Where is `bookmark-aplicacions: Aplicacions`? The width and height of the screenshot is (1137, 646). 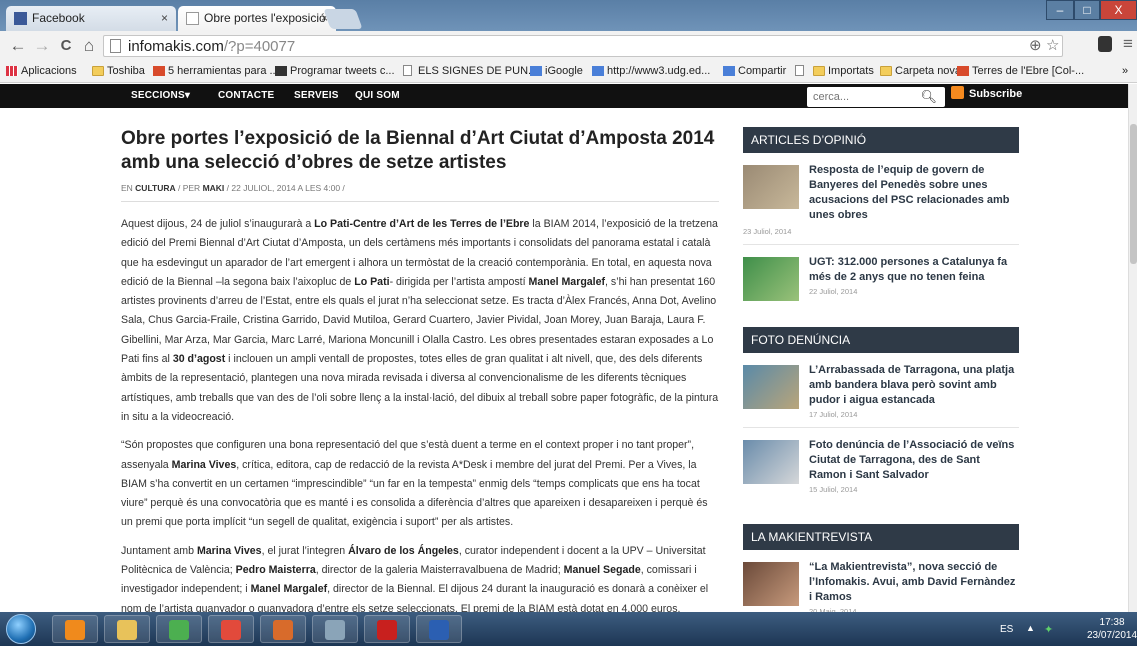
bookmark-aplicacions: Aplicacions is located at coordinates (41, 71).